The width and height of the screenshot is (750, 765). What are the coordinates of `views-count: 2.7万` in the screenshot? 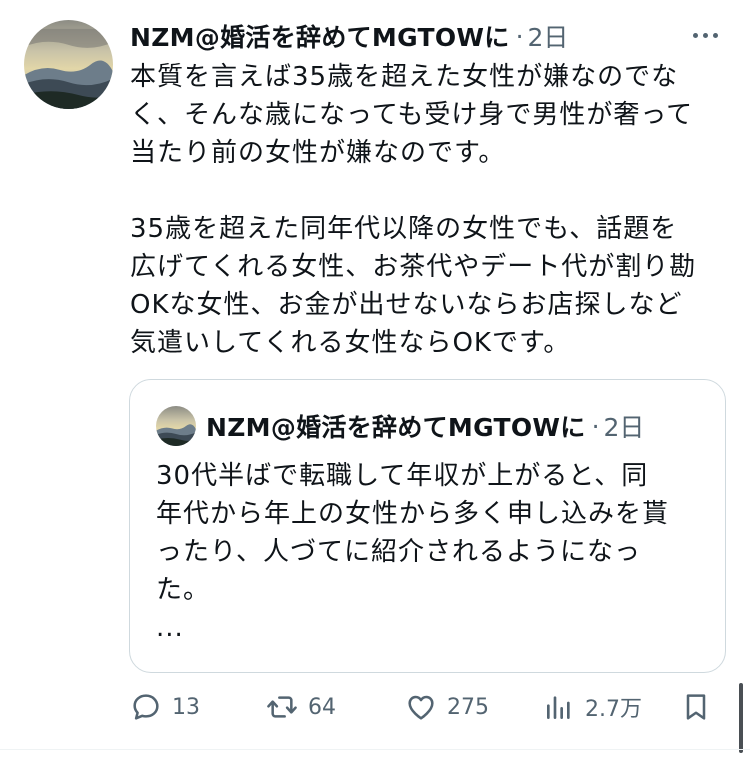 It's located at (613, 709).